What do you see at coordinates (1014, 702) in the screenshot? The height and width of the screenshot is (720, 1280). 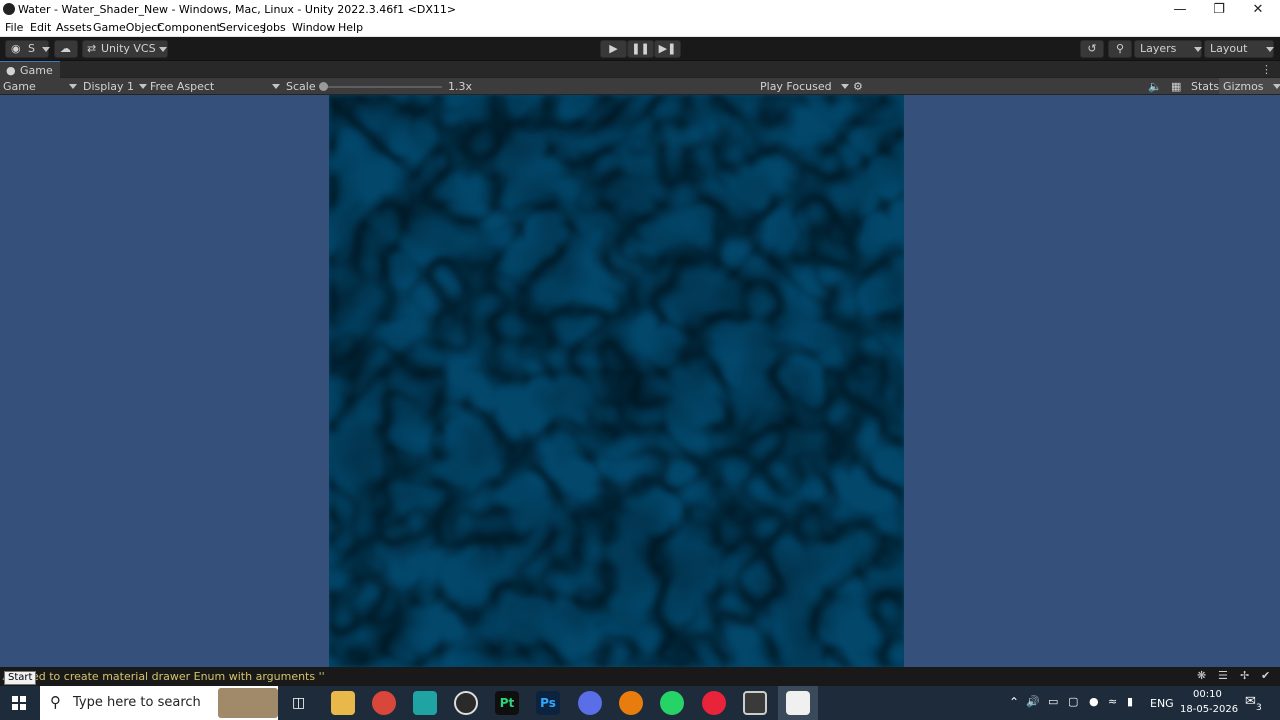 I see `chevron-up-icon: ⌃` at bounding box center [1014, 702].